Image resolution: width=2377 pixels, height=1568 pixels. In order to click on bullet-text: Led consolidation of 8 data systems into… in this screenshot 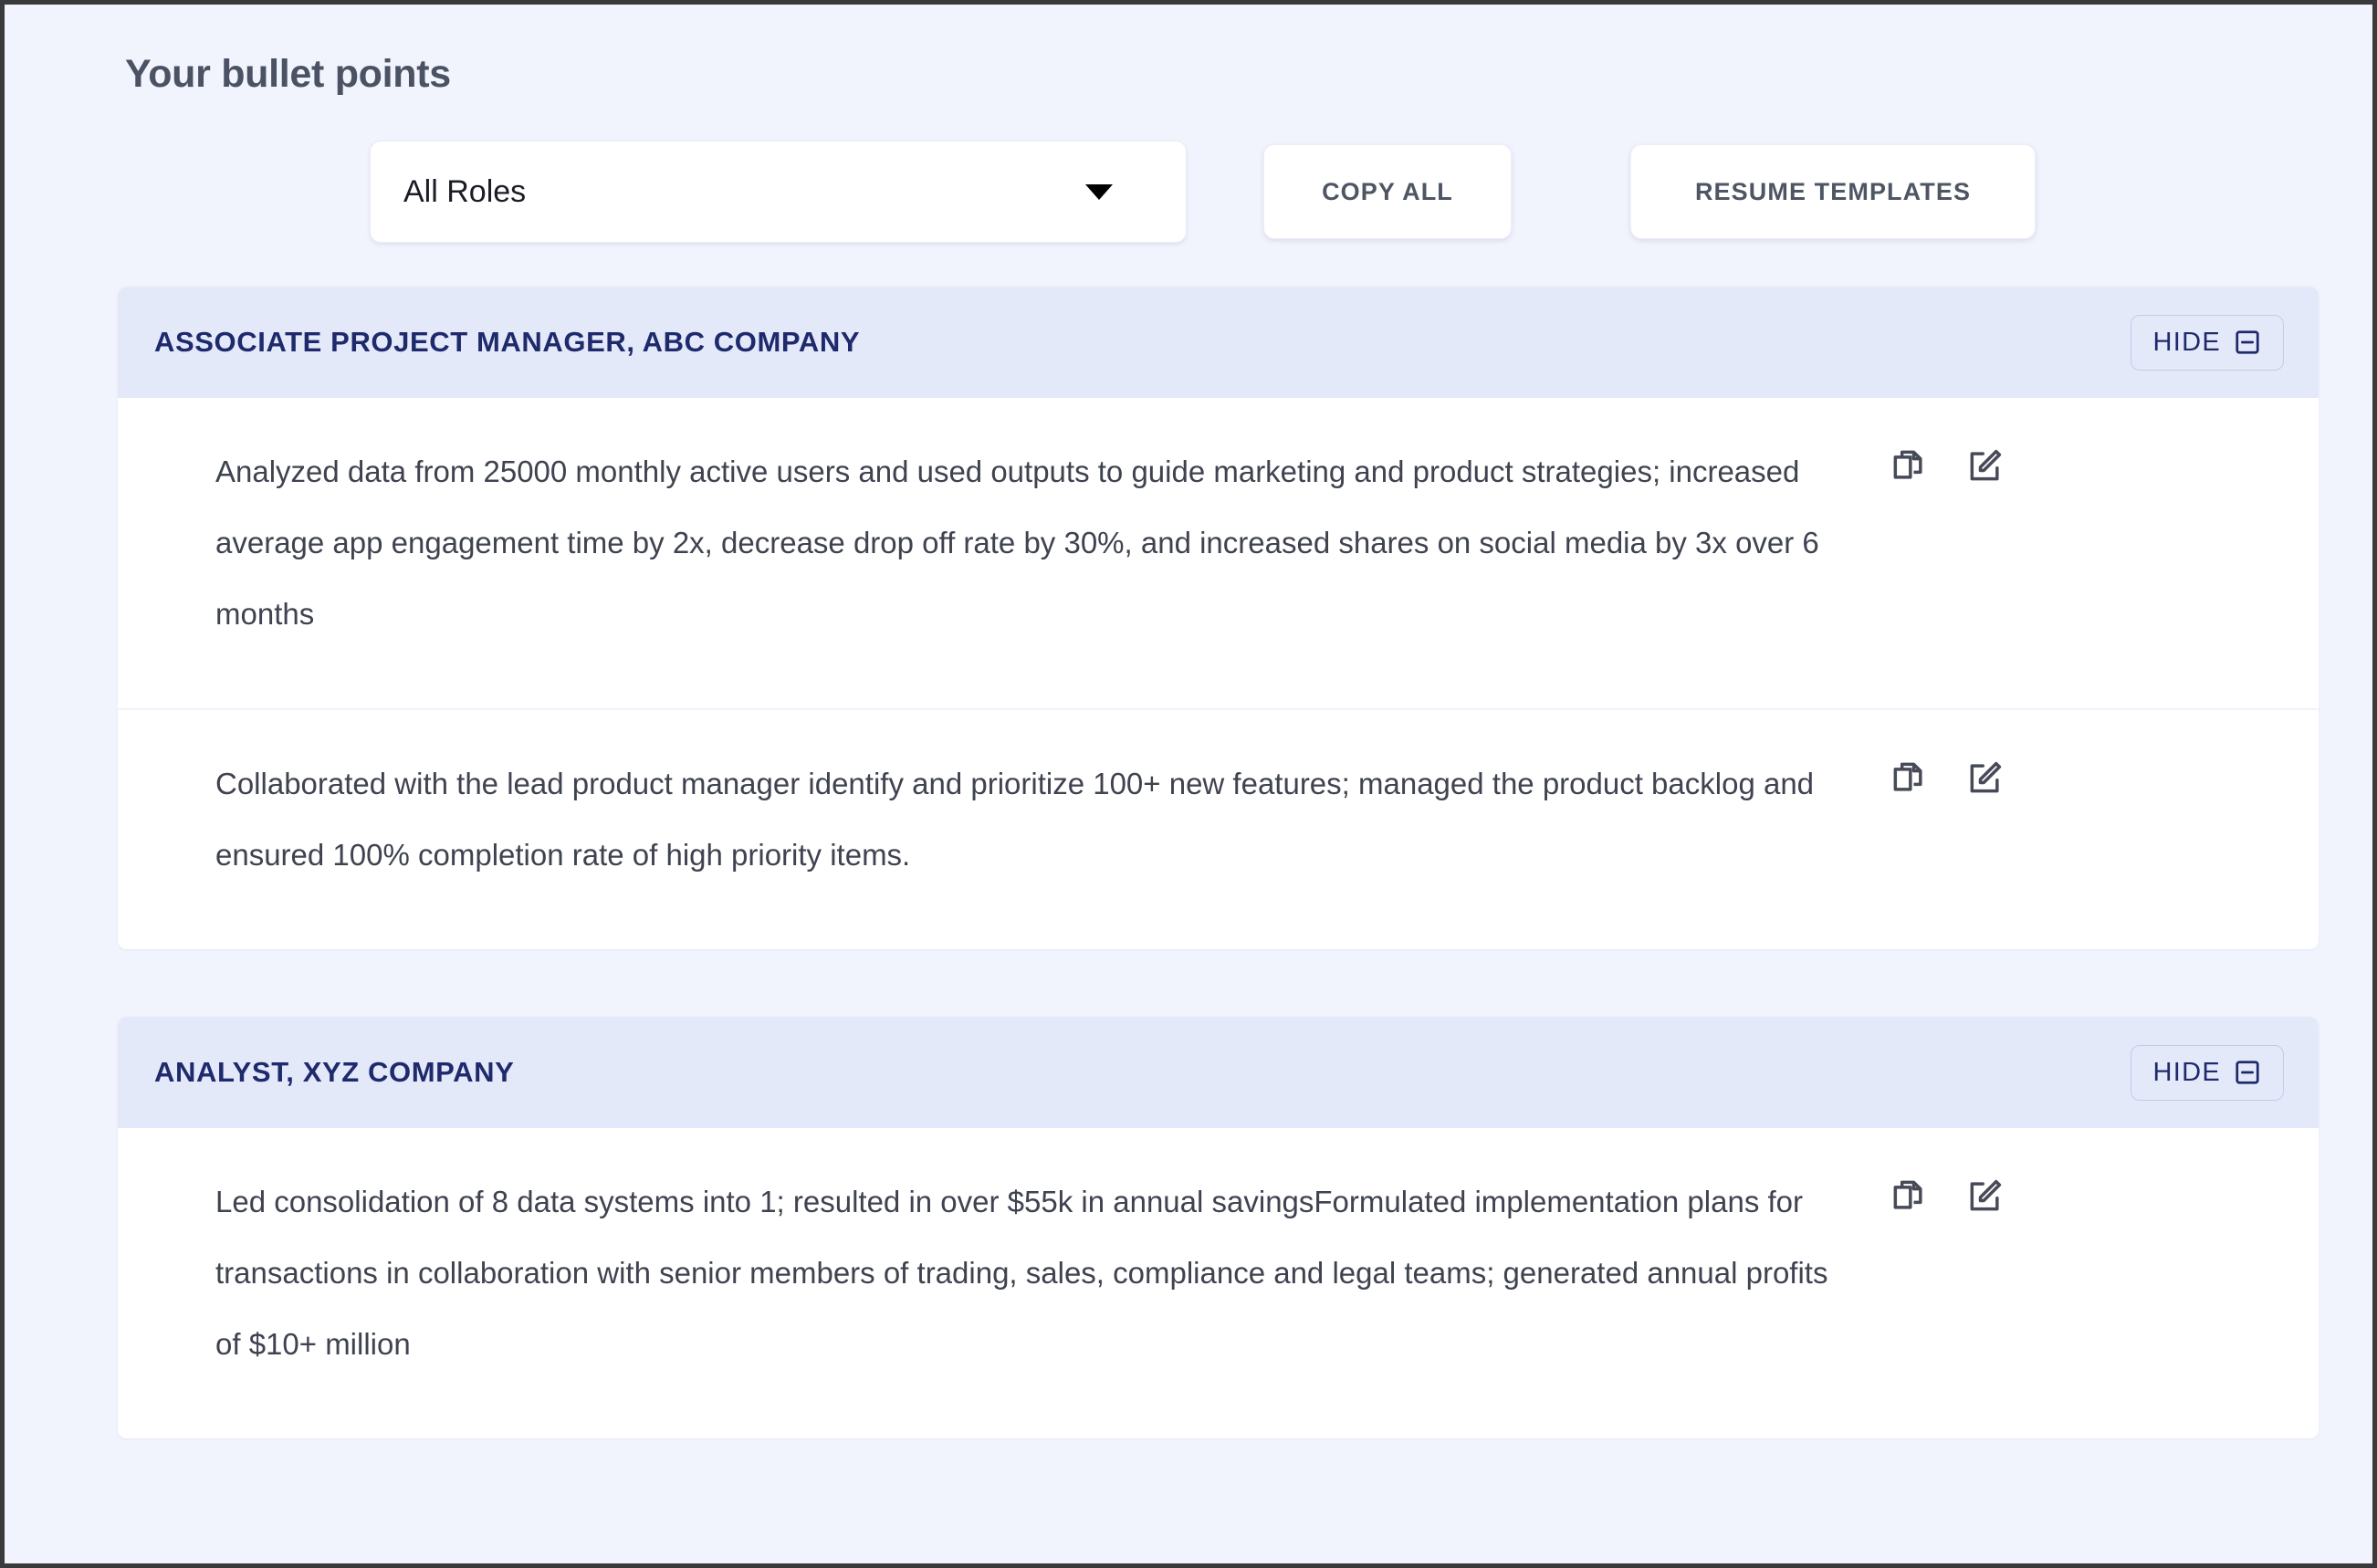, I will do `click(1021, 1273)`.